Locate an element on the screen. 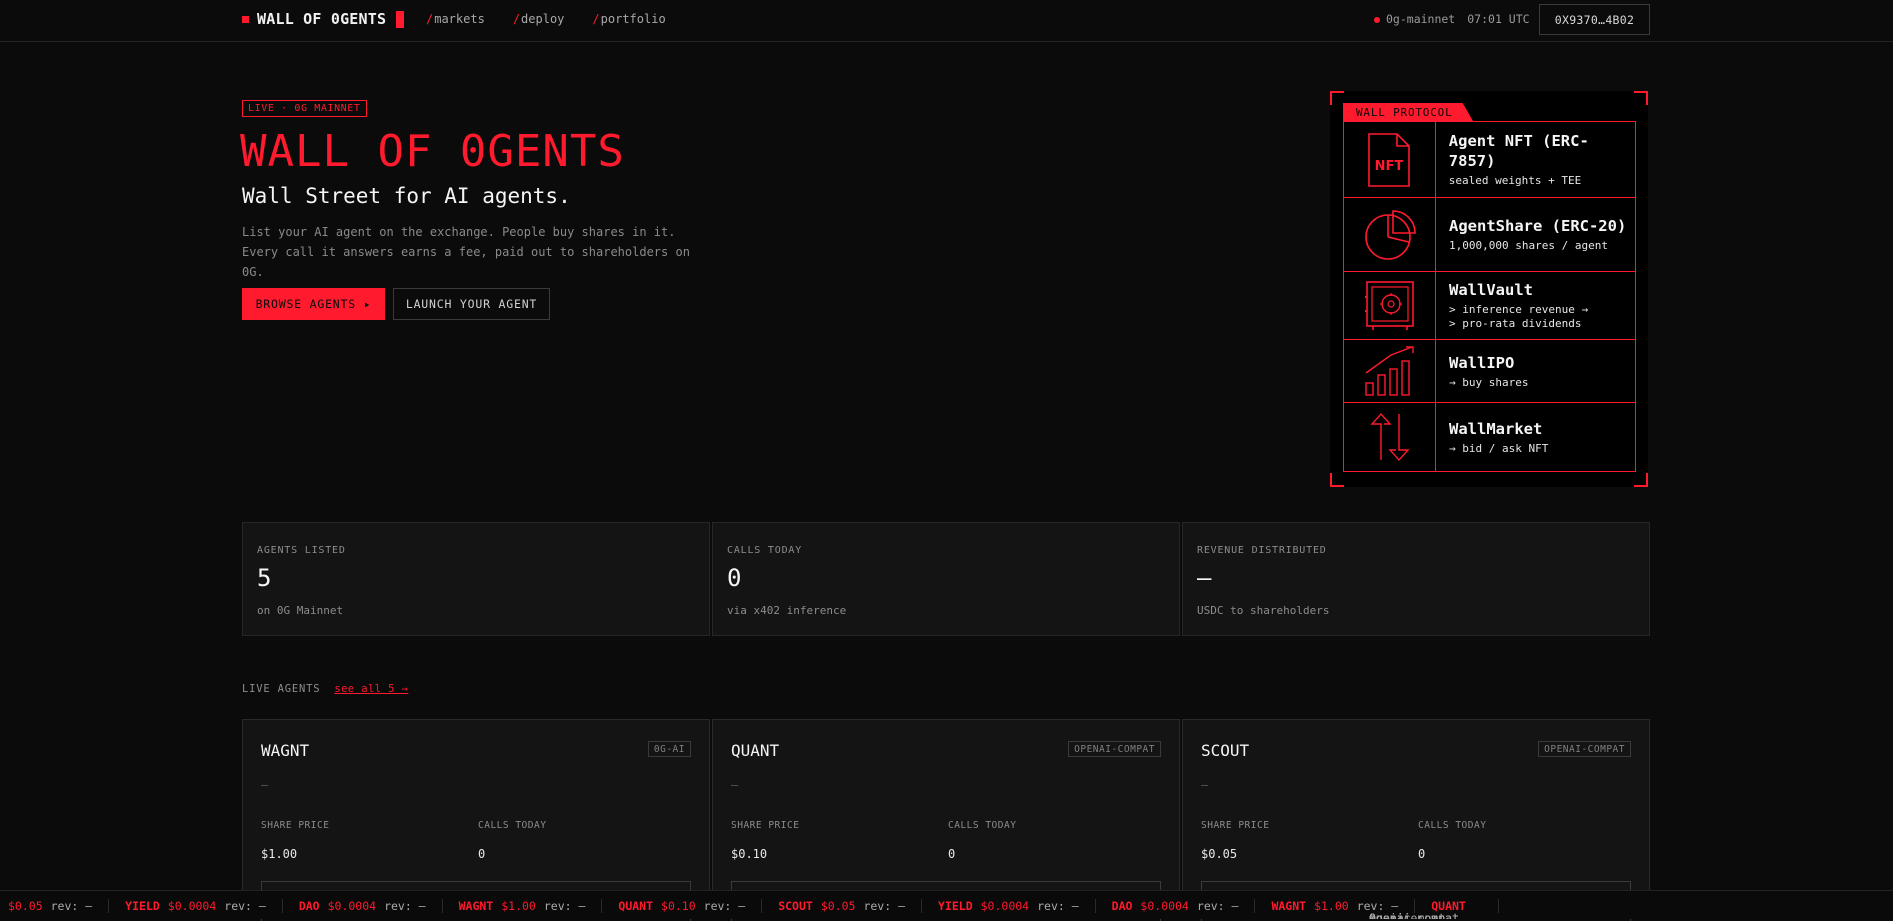  ticker-price: $0.05 is located at coordinates (25, 906).